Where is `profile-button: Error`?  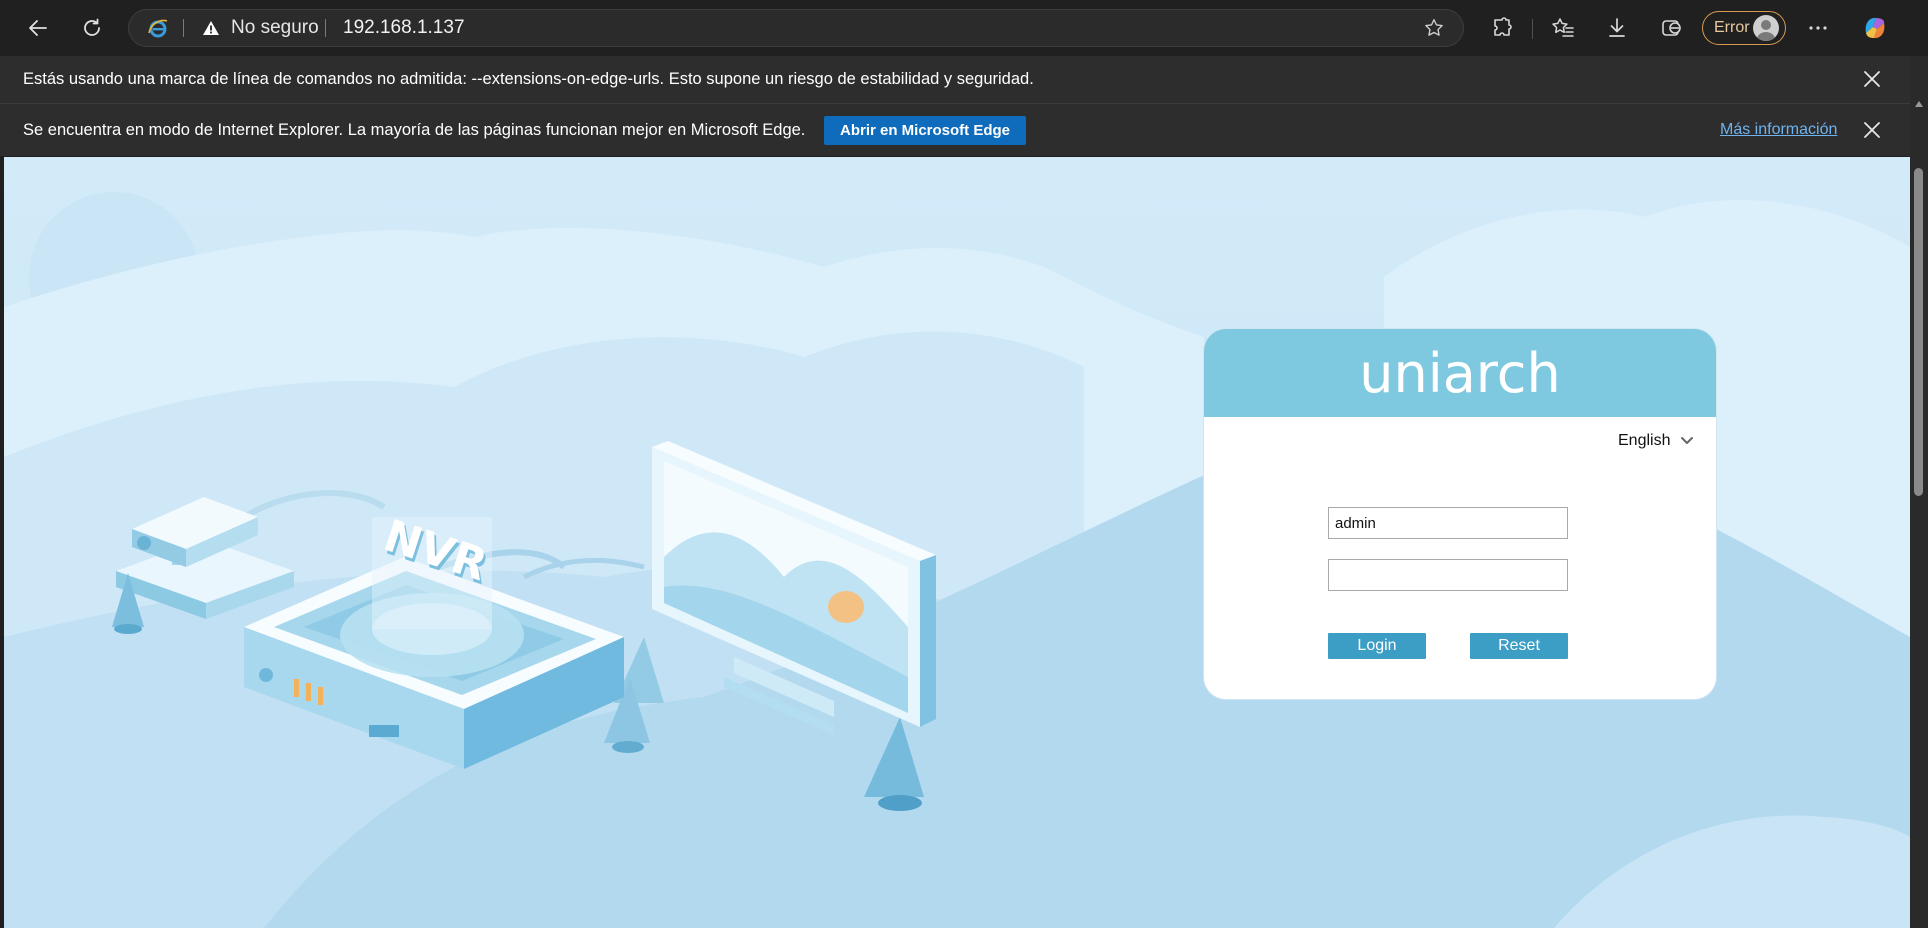
profile-button: Error is located at coordinates (1744, 28).